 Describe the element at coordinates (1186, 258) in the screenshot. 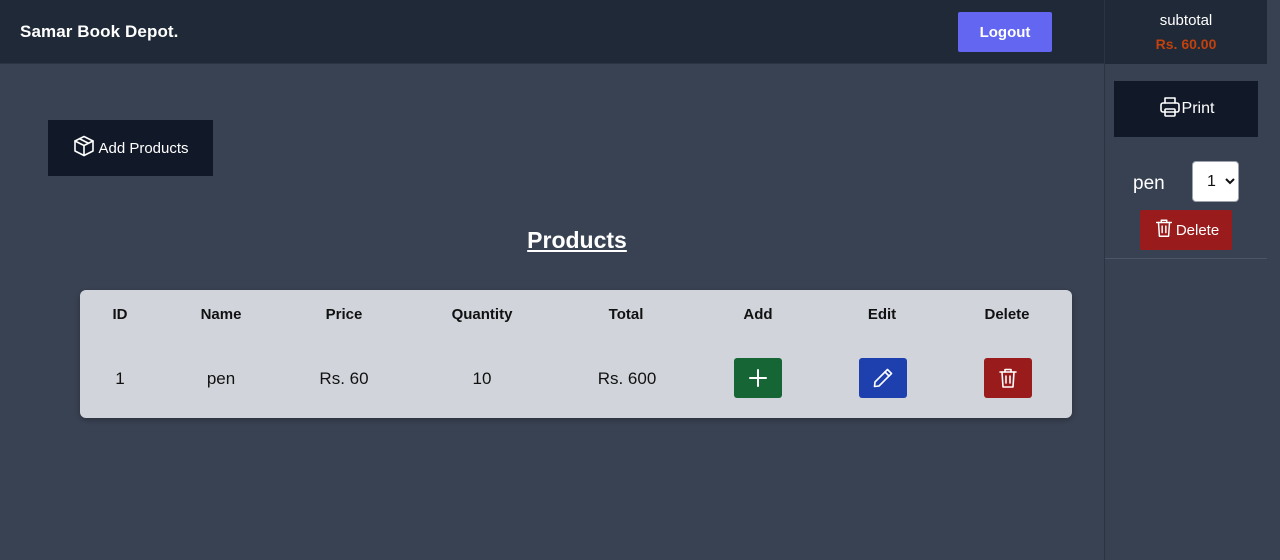

I see `cart-divider` at that location.